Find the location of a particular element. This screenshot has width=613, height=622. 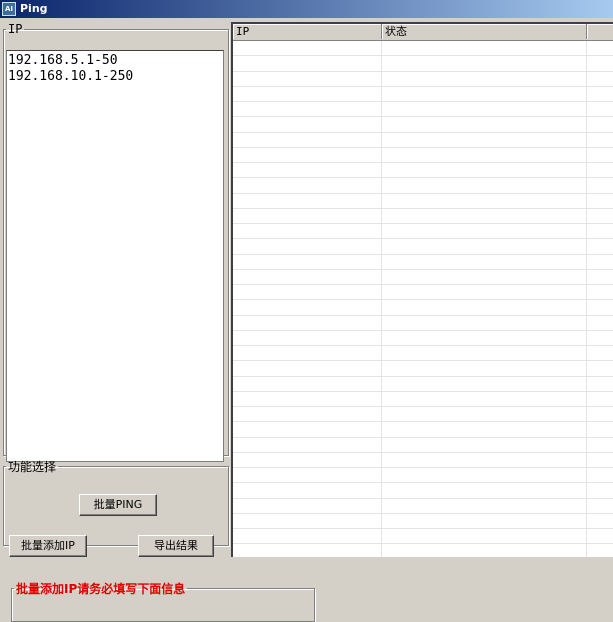

title-bar: AI Ping is located at coordinates (306, 9).